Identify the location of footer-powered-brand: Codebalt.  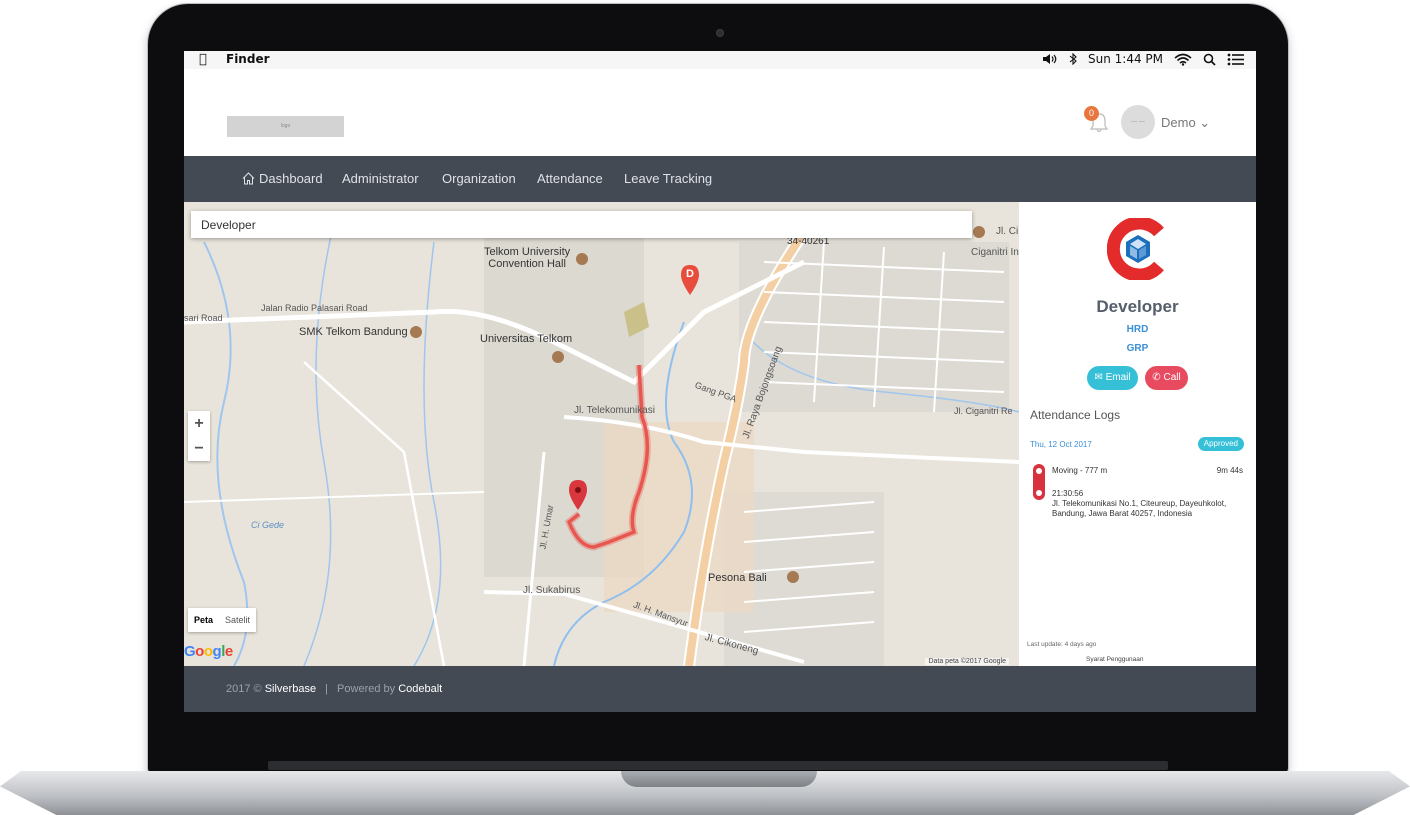
(420, 689).